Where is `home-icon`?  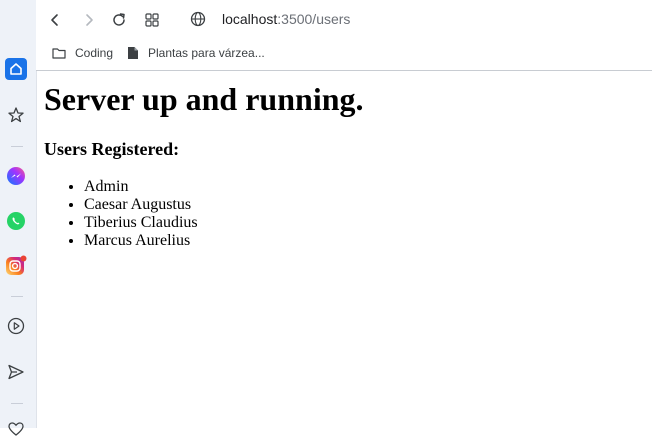
home-icon is located at coordinates (16, 69).